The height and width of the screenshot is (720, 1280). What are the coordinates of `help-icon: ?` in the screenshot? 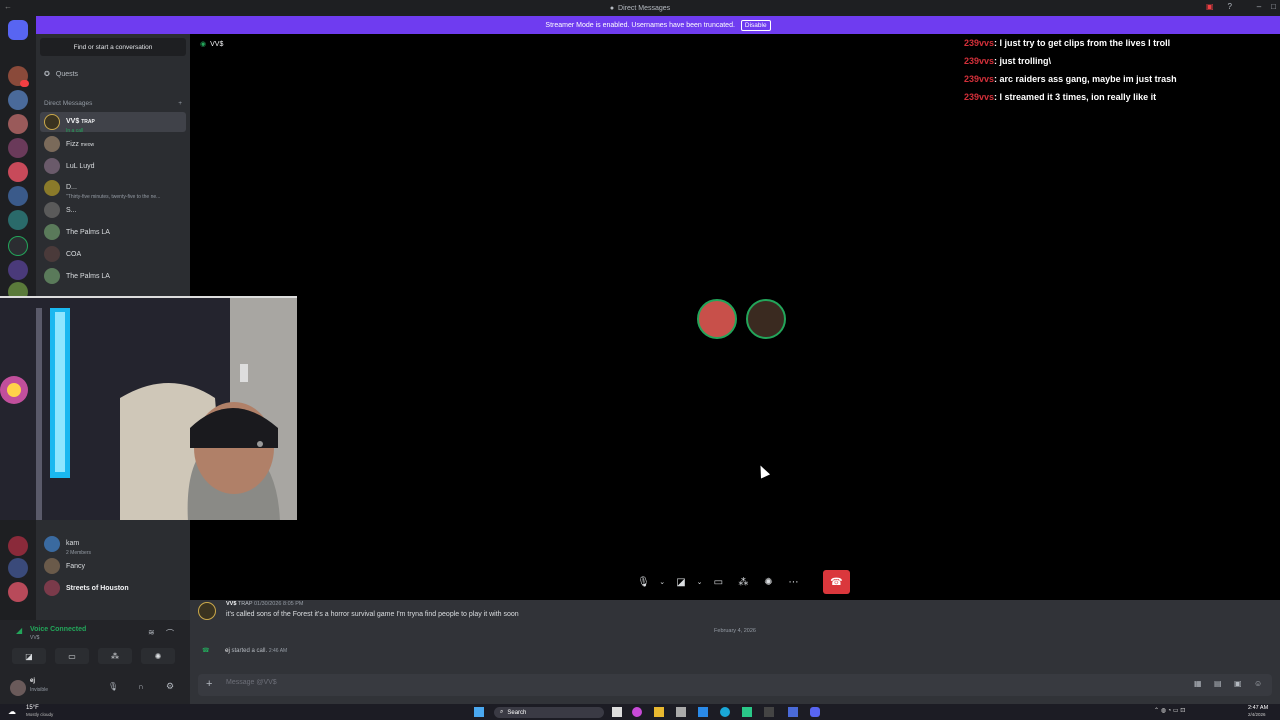 It's located at (1230, 6).